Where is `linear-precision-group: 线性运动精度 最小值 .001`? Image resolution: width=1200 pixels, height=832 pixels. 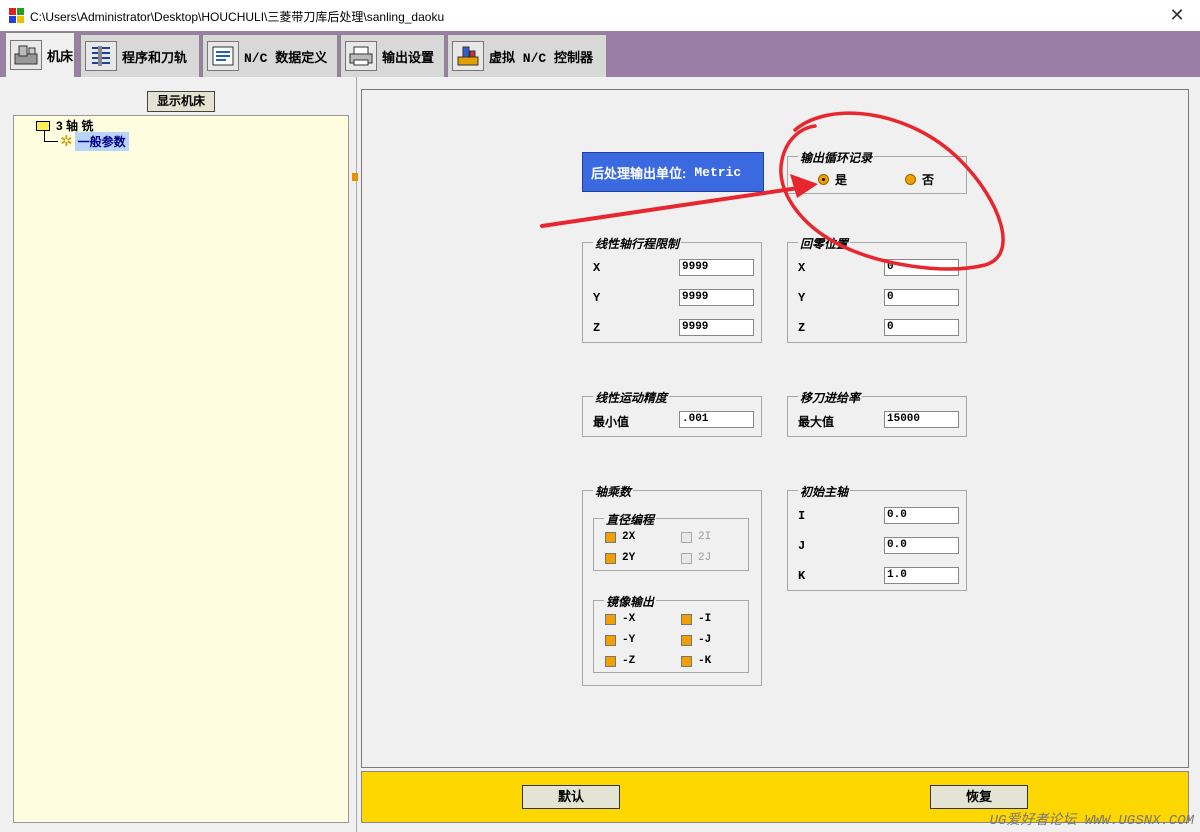
linear-precision-group: 线性运动精度 最小值 .001 is located at coordinates (672, 413).